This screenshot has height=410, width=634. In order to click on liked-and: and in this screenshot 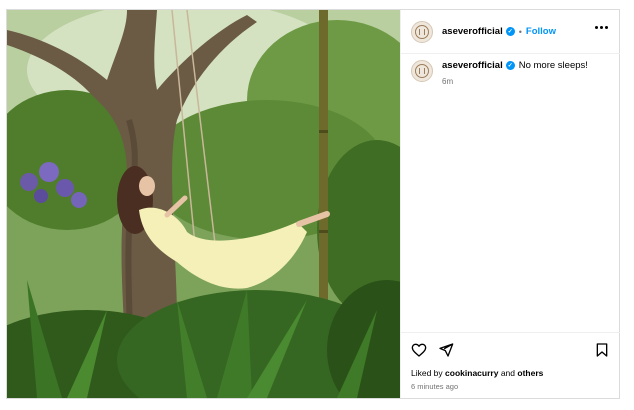, I will do `click(507, 373)`.